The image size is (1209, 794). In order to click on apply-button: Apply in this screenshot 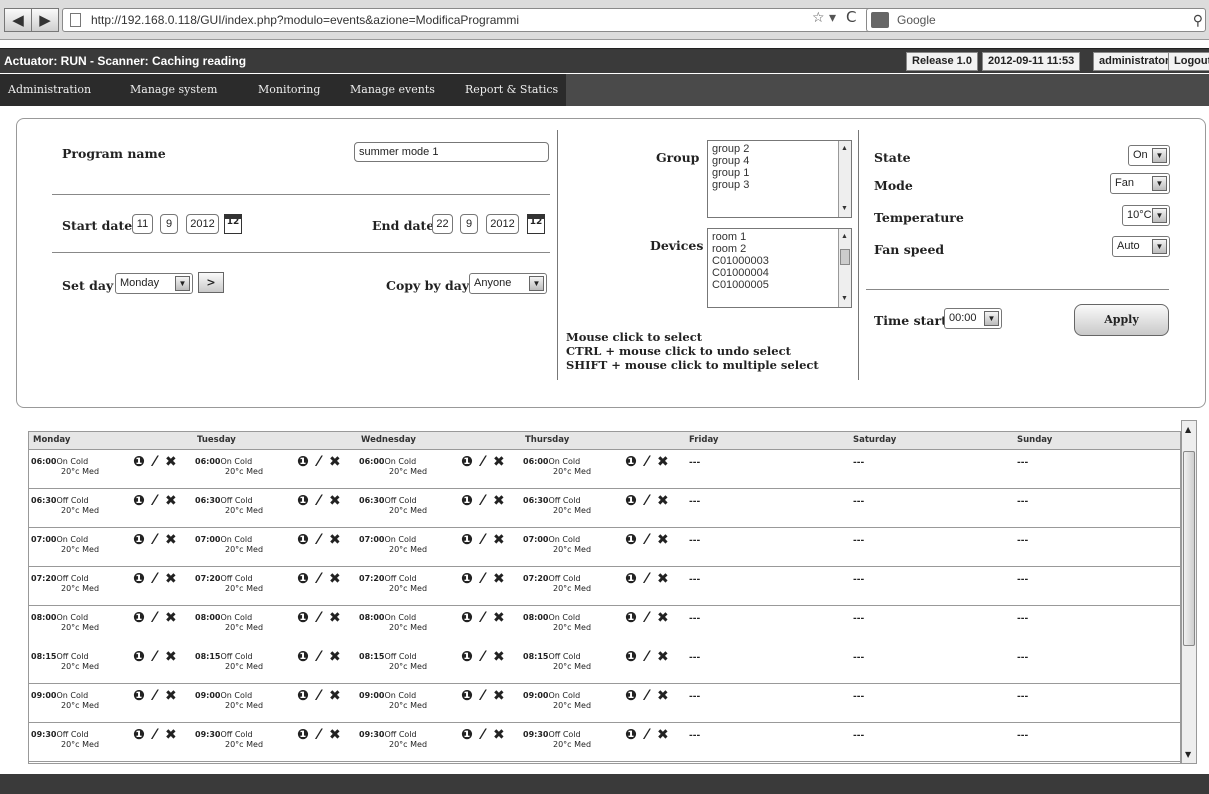, I will do `click(1121, 320)`.